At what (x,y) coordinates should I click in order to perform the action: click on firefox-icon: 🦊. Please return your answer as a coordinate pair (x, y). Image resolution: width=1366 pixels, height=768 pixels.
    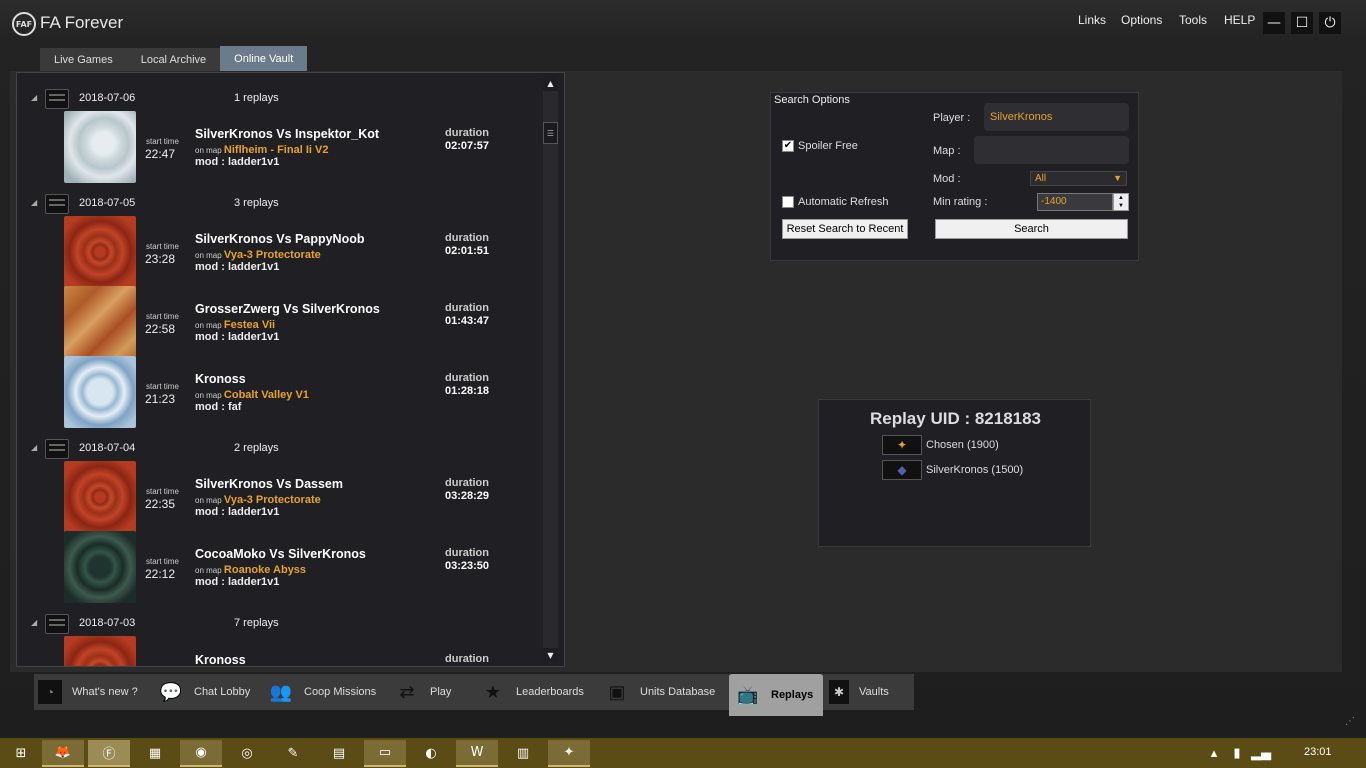
    Looking at the image, I should click on (63, 753).